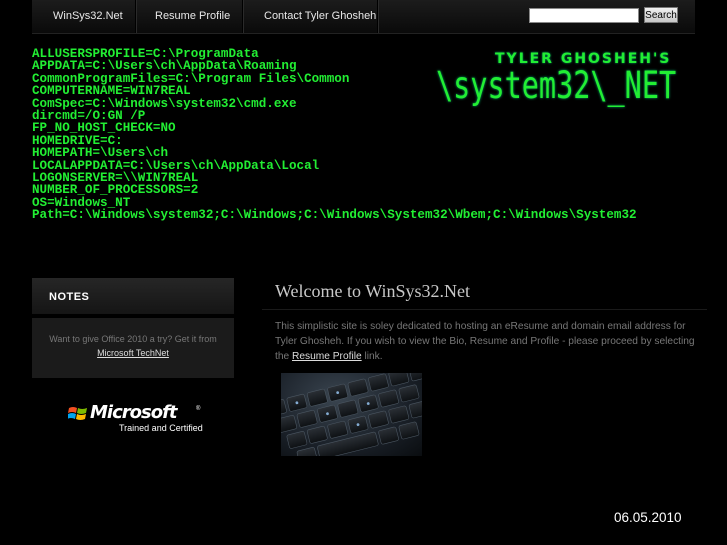  What do you see at coordinates (100, 153) in the screenshot?
I see `env-var-line: HOMEPATH=\Users\ch` at bounding box center [100, 153].